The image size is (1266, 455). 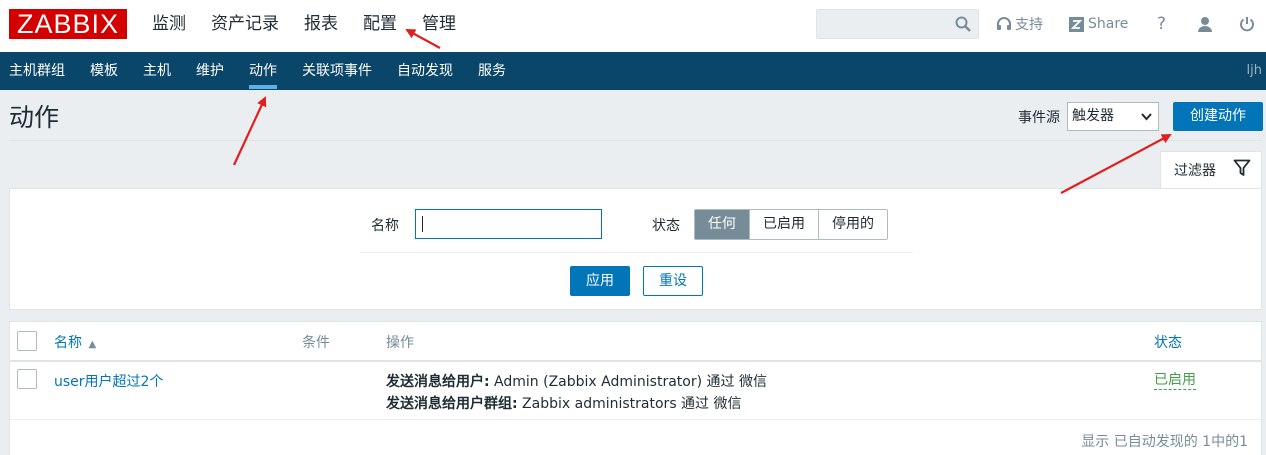 I want to click on menu-configuration: 配置, so click(x=380, y=26).